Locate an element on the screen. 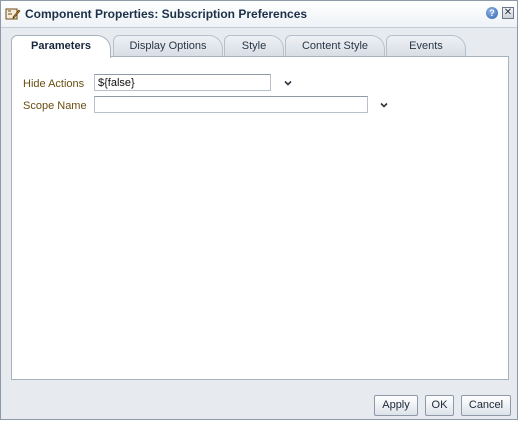 The image size is (520, 433). ok-button: OK is located at coordinates (439, 405).